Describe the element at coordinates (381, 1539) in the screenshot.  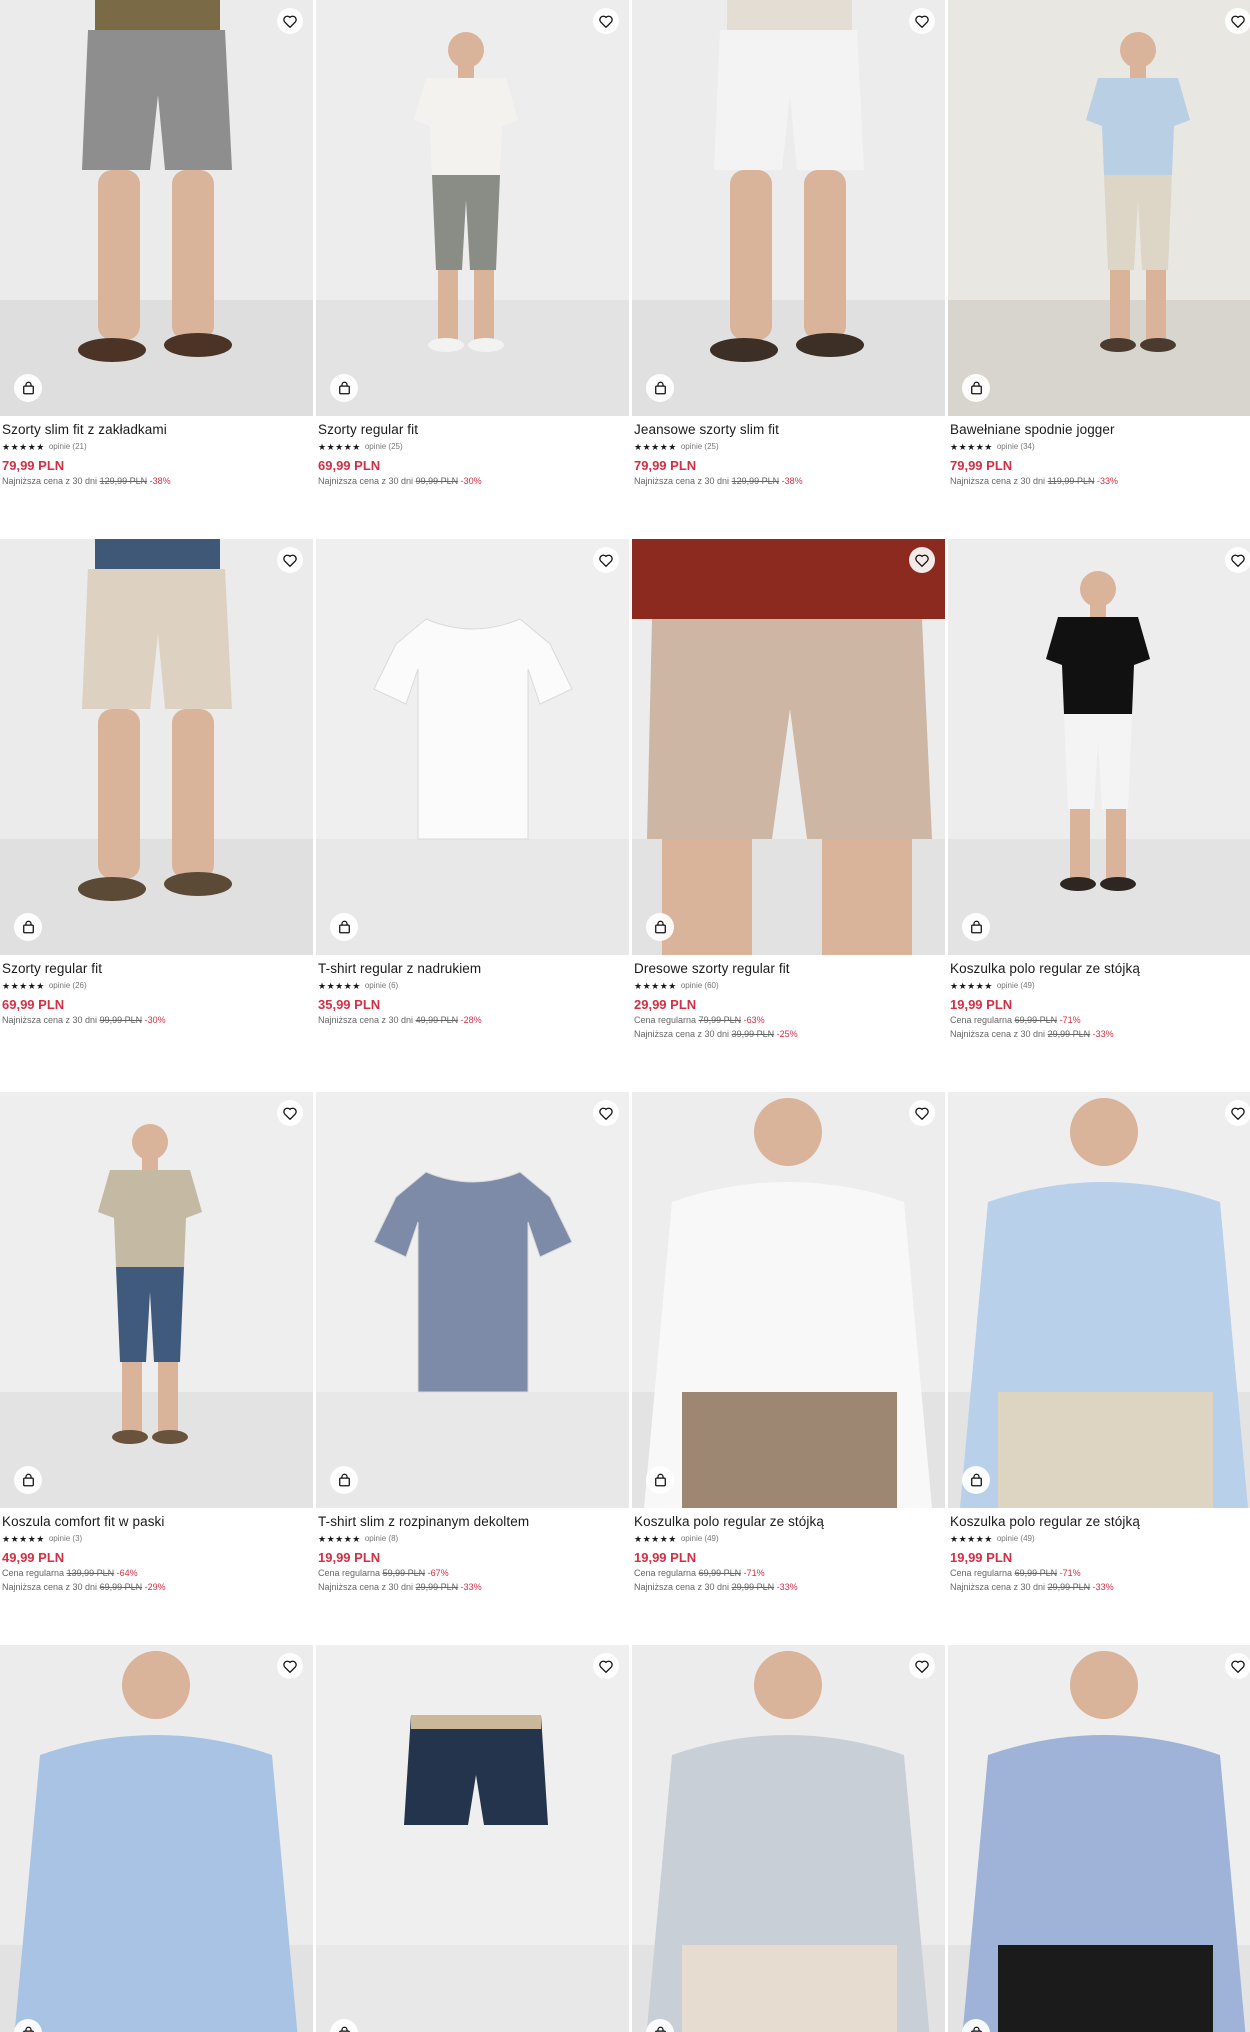
I see `review-count: opinie (8)` at that location.